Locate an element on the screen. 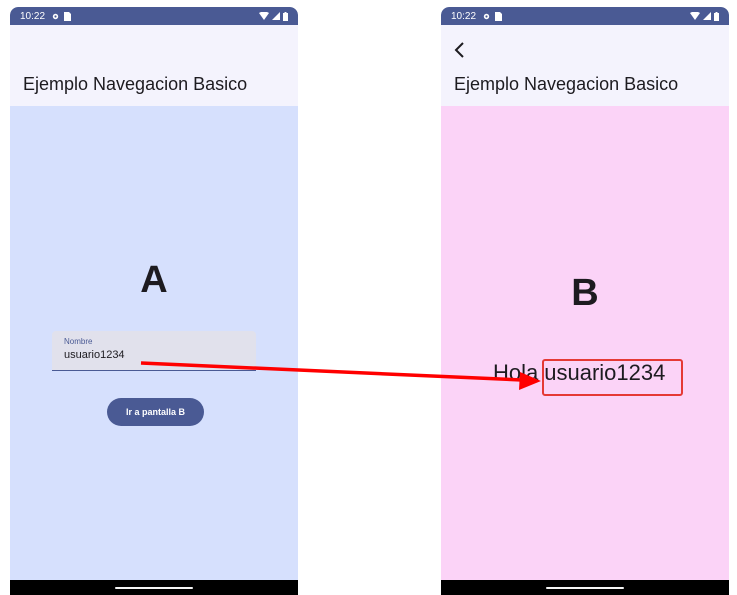  greeting-prefix: Hola is located at coordinates (516, 372).